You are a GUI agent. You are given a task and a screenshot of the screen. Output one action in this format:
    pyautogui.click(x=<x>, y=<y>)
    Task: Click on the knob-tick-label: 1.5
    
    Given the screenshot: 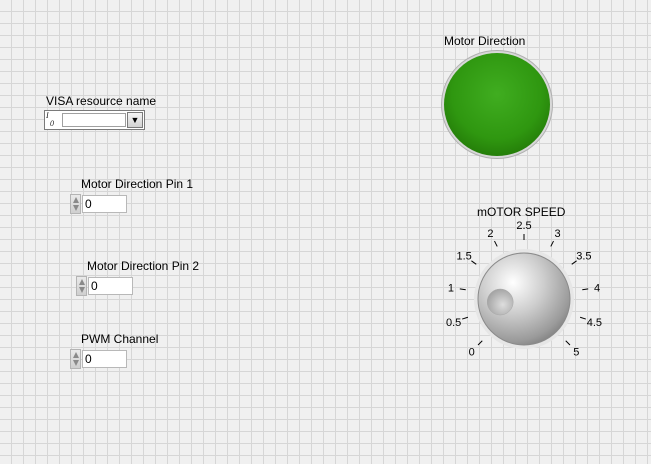 What is the action you would take?
    pyautogui.click(x=463, y=257)
    